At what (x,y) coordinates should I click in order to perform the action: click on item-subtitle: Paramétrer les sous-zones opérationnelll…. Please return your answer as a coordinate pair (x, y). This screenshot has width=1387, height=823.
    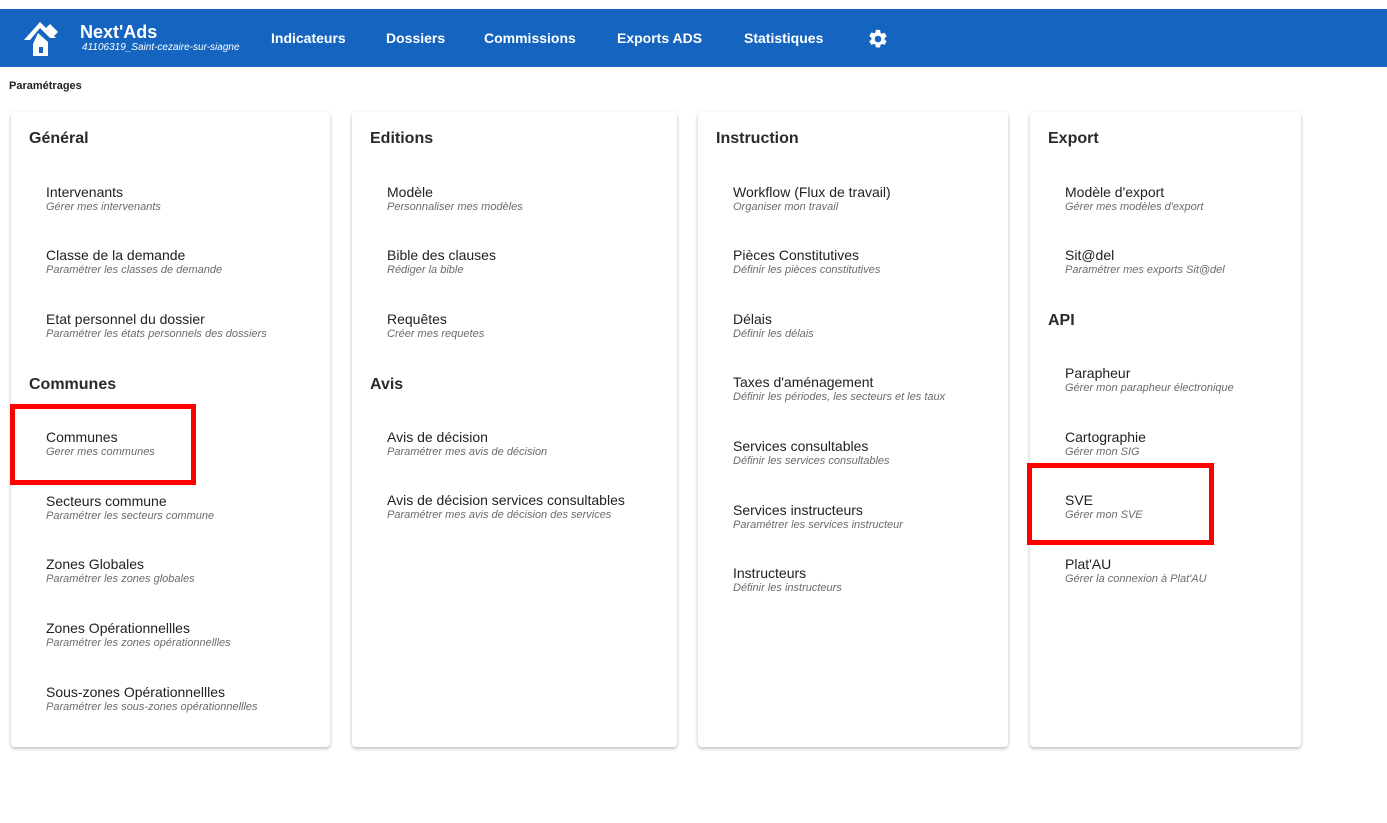
    Looking at the image, I should click on (152, 707).